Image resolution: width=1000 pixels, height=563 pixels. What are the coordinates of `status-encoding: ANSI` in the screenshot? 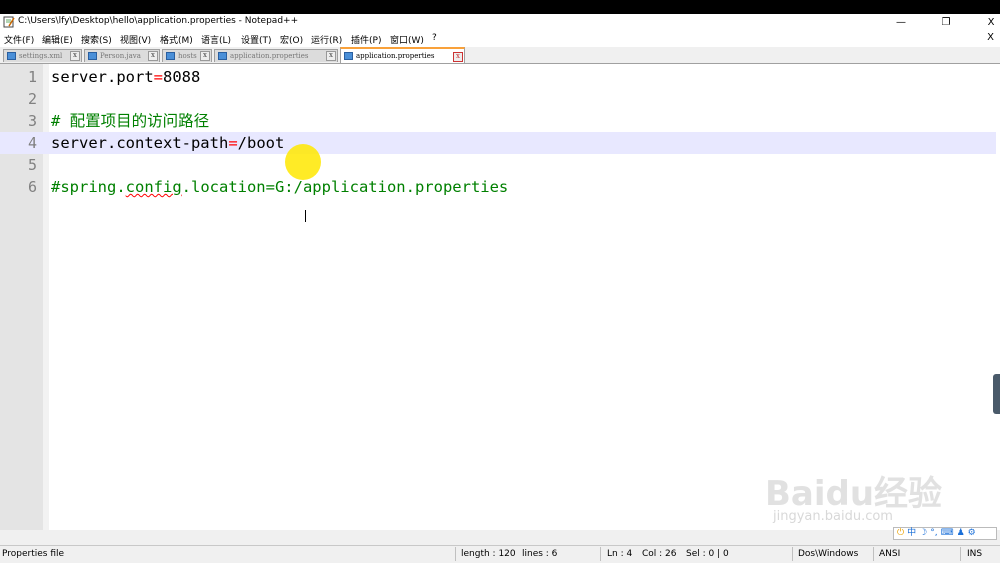 It's located at (890, 554).